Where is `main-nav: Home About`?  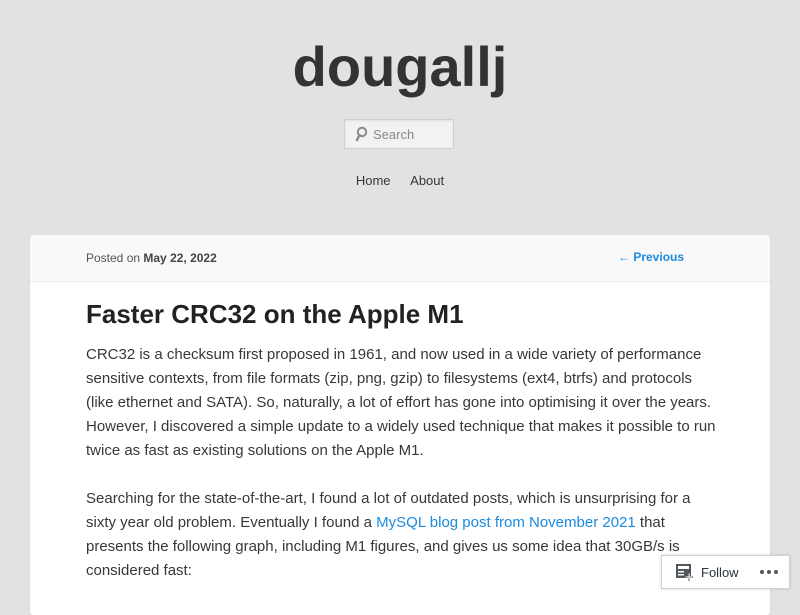
main-nav: Home About is located at coordinates (400, 180).